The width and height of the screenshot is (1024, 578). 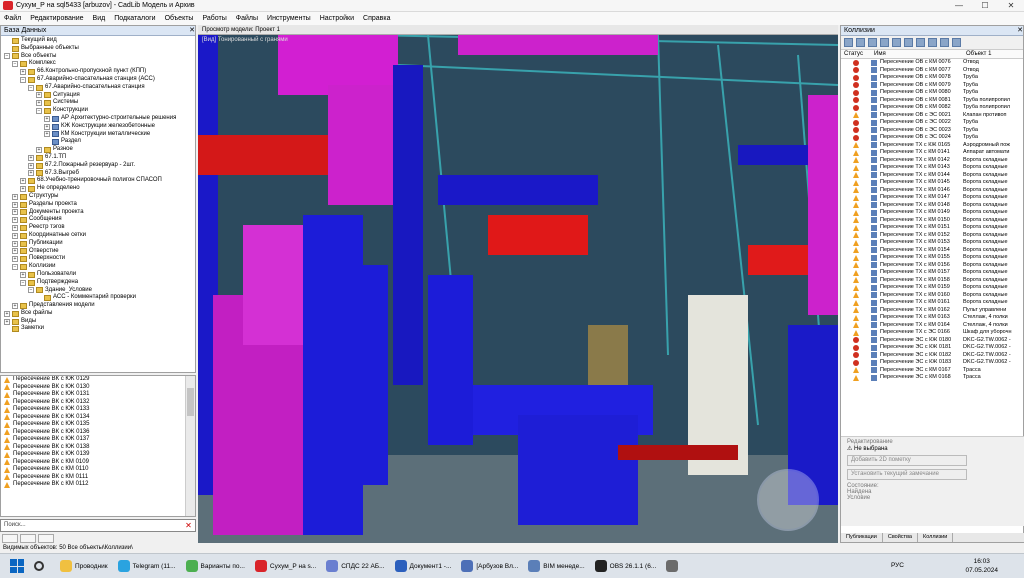 I want to click on language-indicator: РУС, so click(x=897, y=565).